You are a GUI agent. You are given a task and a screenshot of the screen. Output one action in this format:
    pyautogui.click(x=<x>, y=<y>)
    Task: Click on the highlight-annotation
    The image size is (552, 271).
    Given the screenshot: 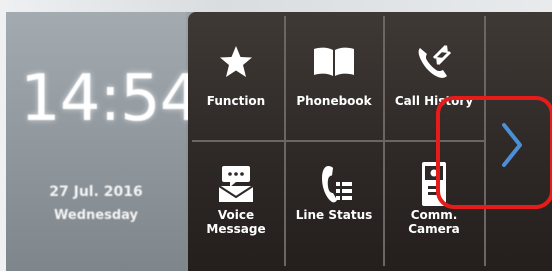 What is the action you would take?
    pyautogui.click(x=494, y=152)
    